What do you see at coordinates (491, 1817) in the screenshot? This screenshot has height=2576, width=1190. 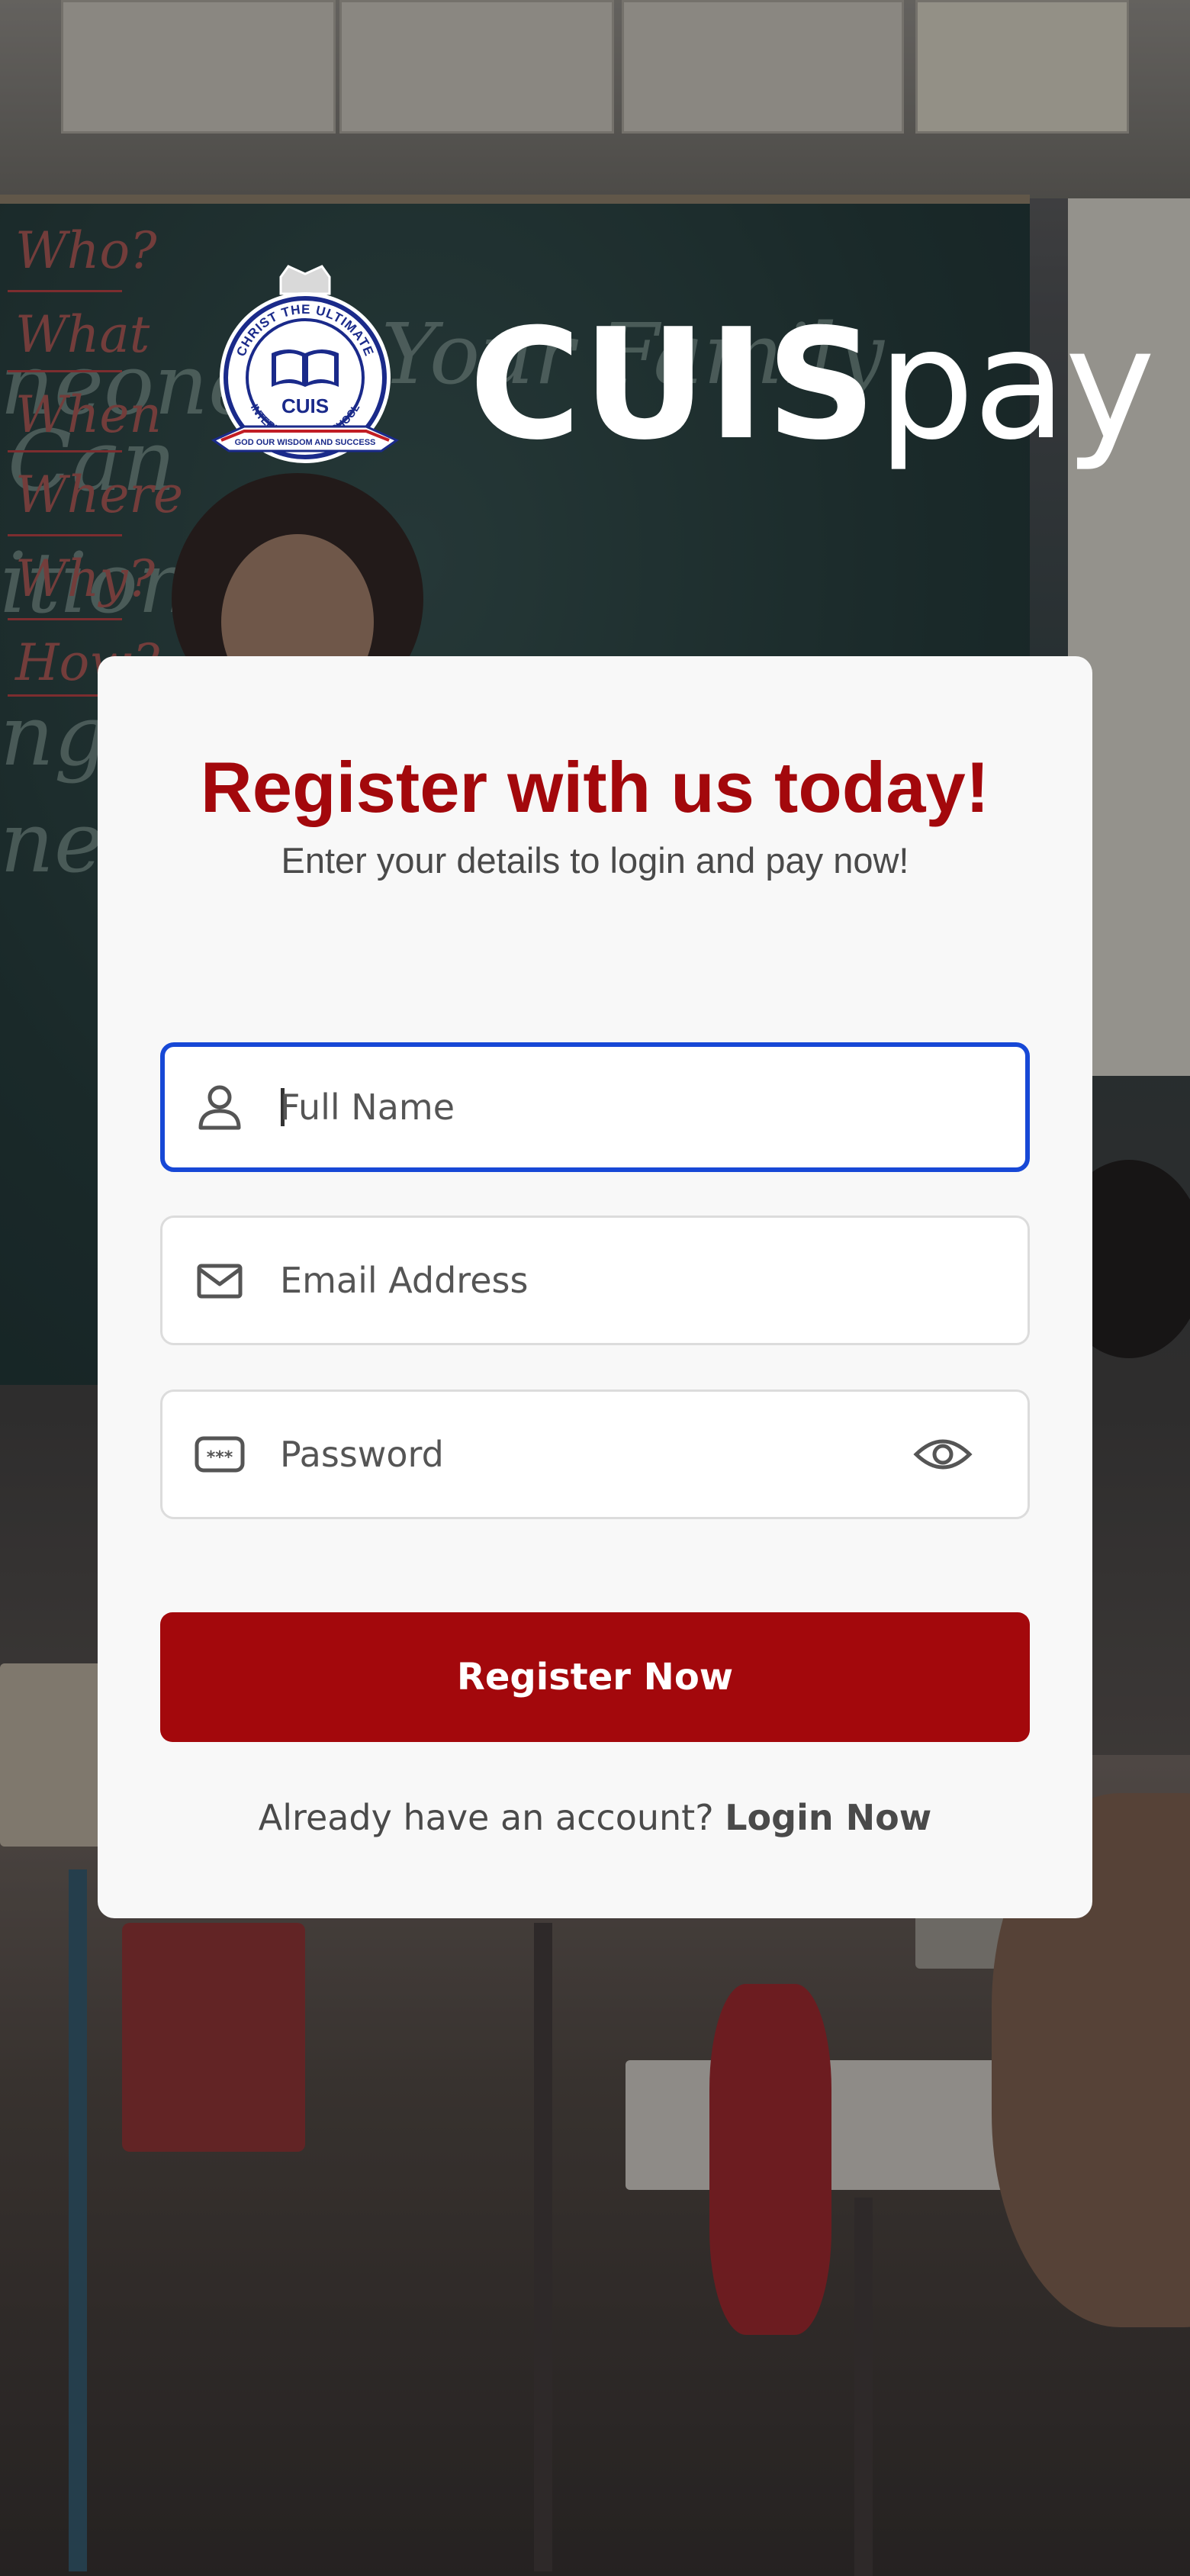 I see `login-prompt-text: Already have an account?` at bounding box center [491, 1817].